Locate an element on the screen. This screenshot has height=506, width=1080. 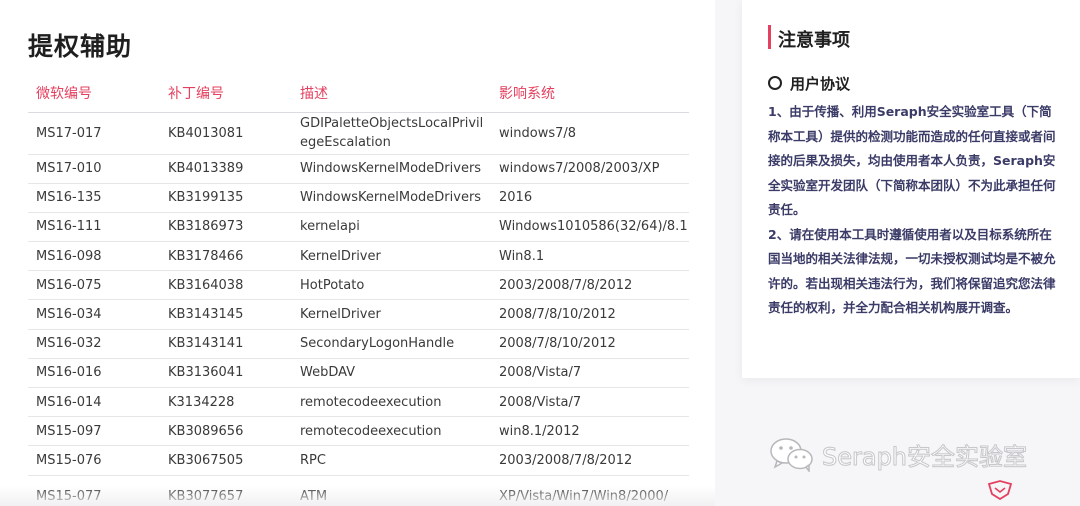
notice-title: 注意事项 is located at coordinates (814, 40).